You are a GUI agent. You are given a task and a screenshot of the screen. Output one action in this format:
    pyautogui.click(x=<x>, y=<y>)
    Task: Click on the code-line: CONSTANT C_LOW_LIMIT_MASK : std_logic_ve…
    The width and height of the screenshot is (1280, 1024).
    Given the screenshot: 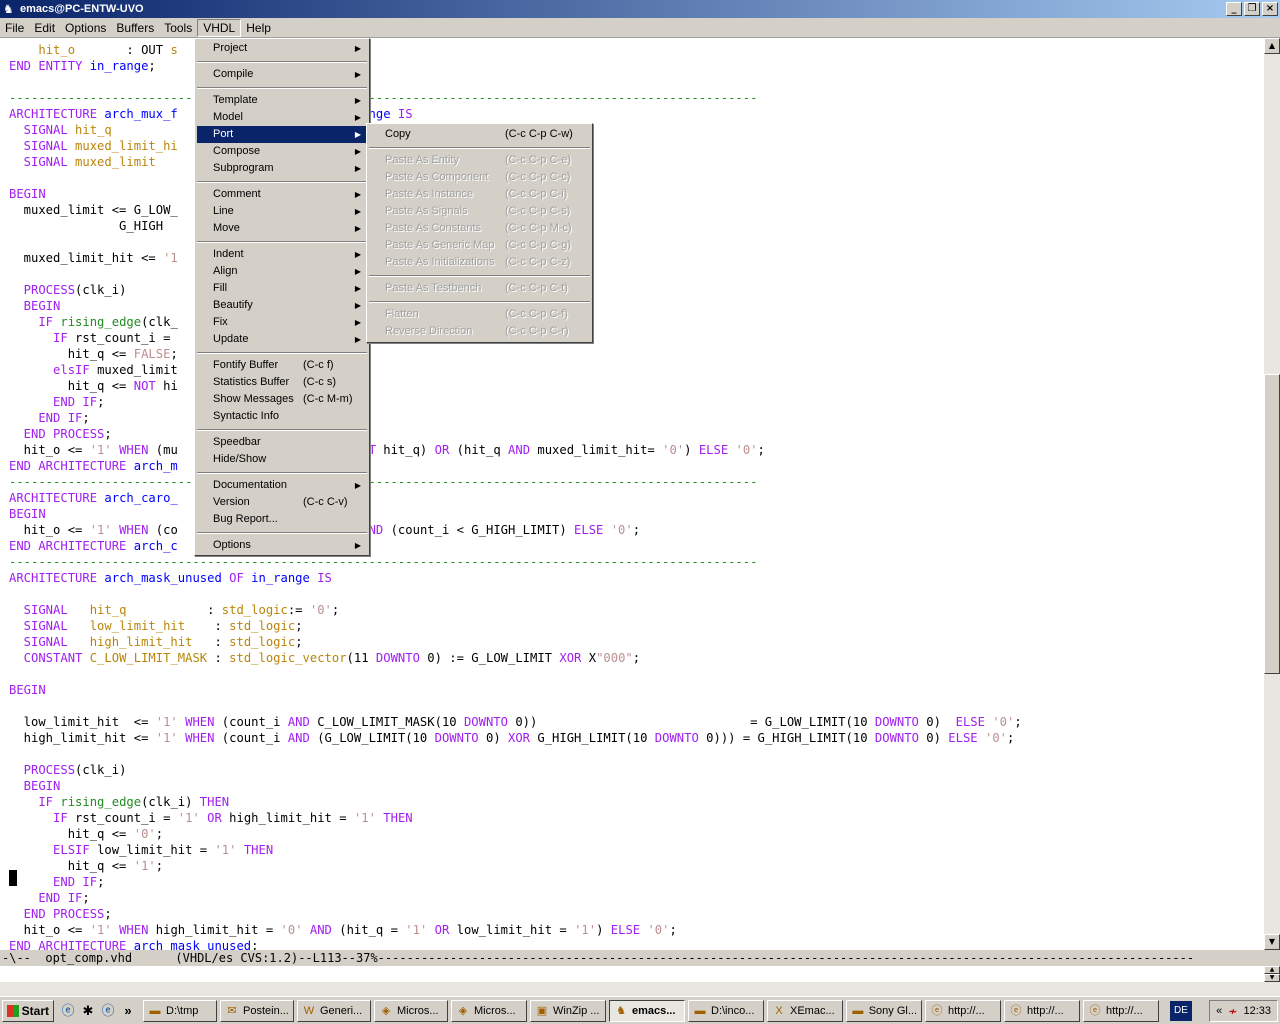 What is the action you would take?
    pyautogui.click(x=324, y=658)
    